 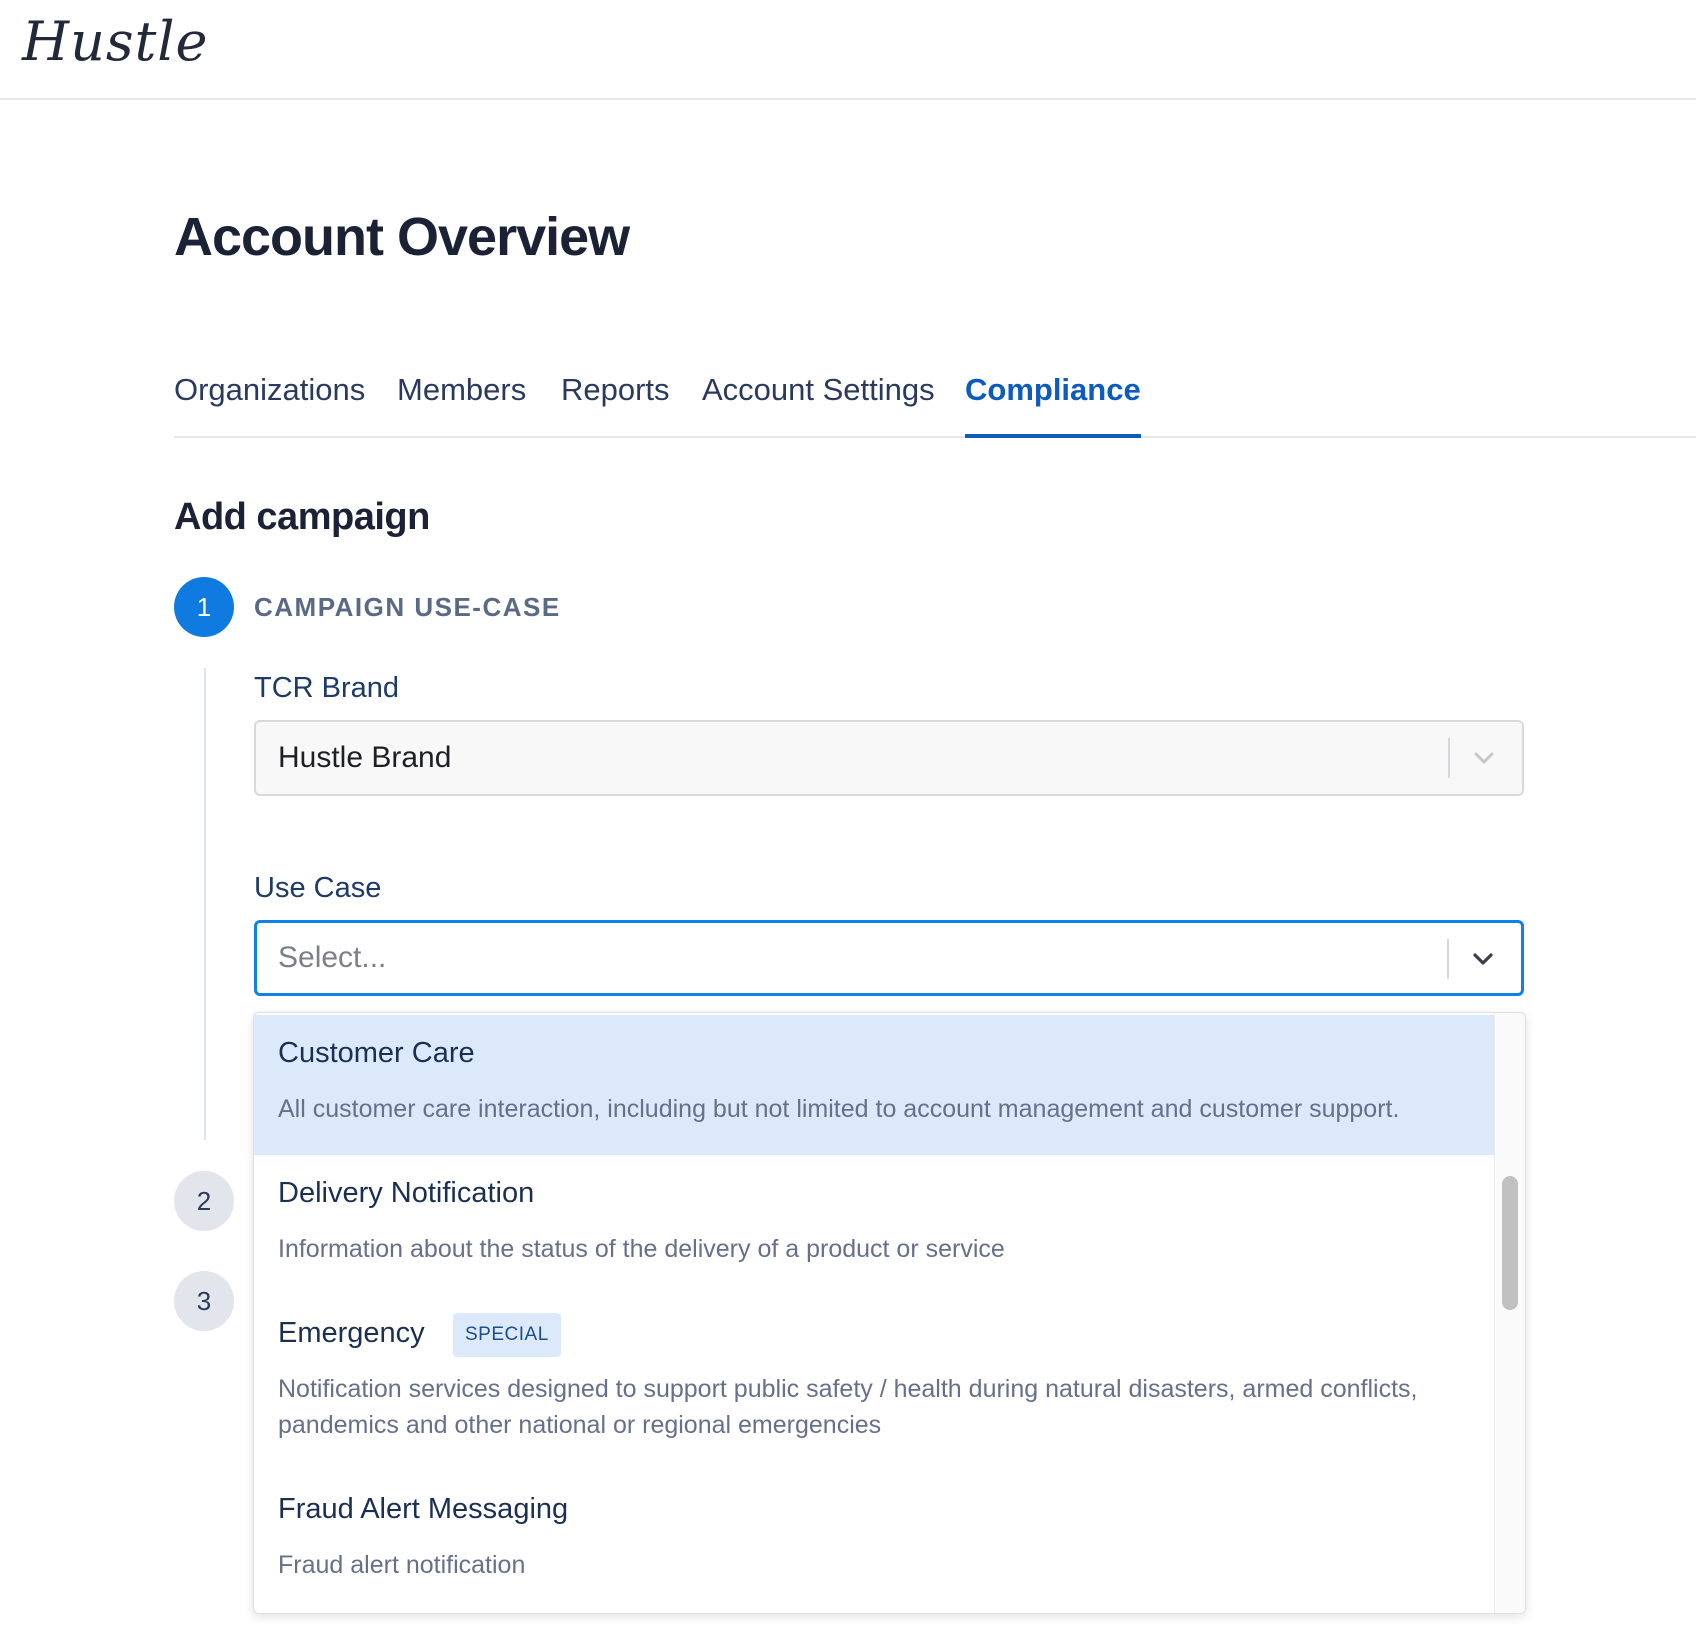 What do you see at coordinates (407, 607) in the screenshot?
I see `step-1-label: CAMPAIGN USE-CASE` at bounding box center [407, 607].